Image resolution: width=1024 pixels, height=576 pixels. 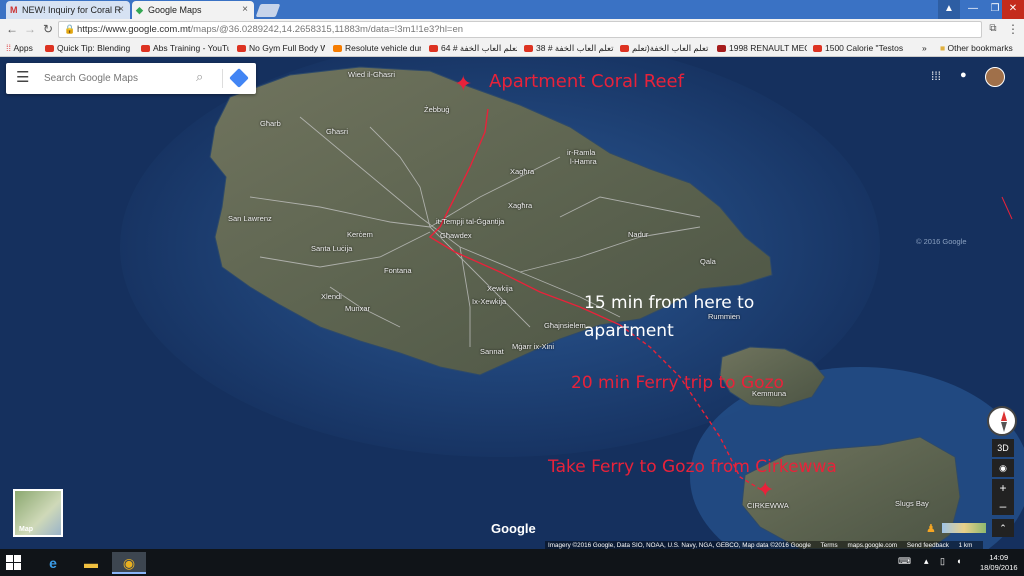 I want to click on tray-expand-icon: ▴, so click(x=926, y=561).